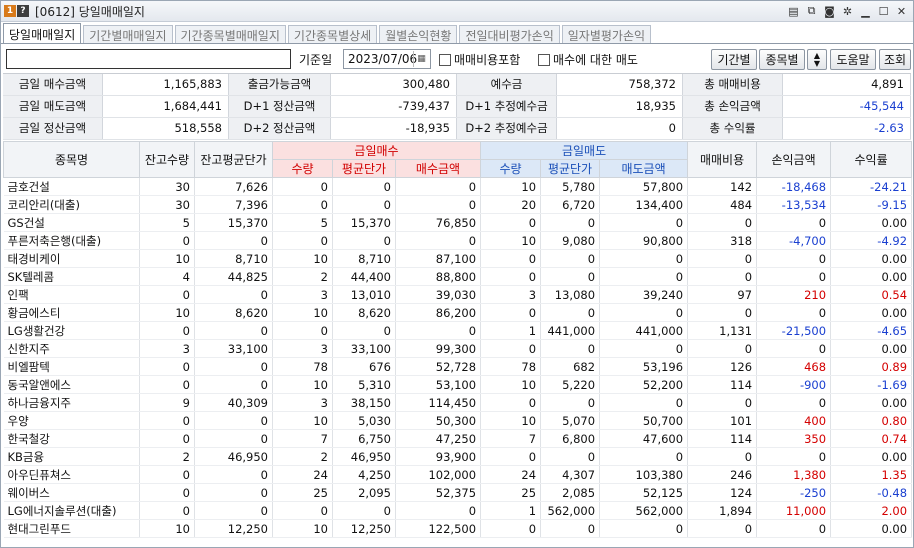 The height and width of the screenshot is (548, 914). Describe the element at coordinates (364, 168) in the screenshot. I see `col-buy-avg: 평균단가` at that location.